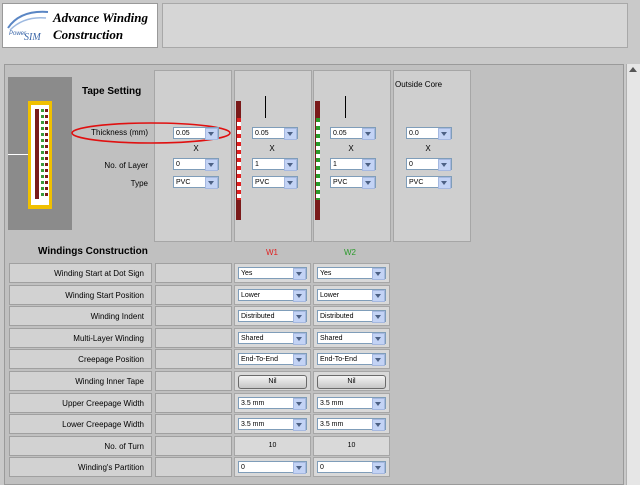 This screenshot has width=640, height=485. Describe the element at coordinates (196, 164) in the screenshot. I see `layer-select-1: 0` at that location.